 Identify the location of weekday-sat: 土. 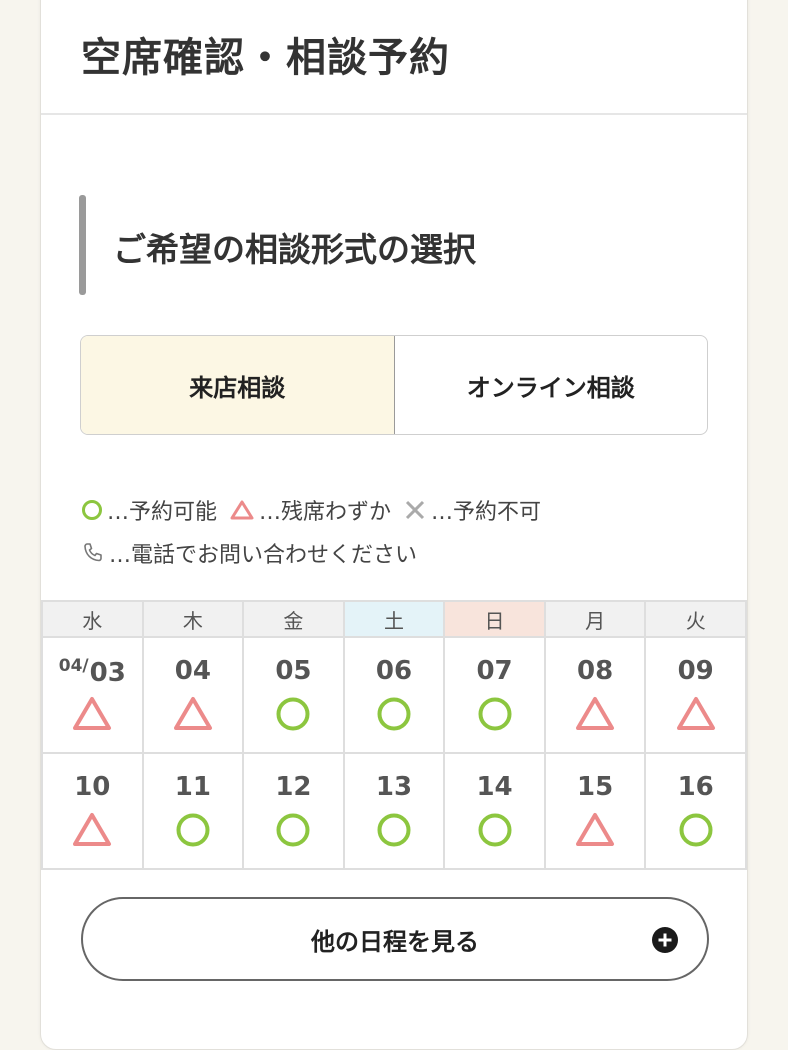
(394, 619).